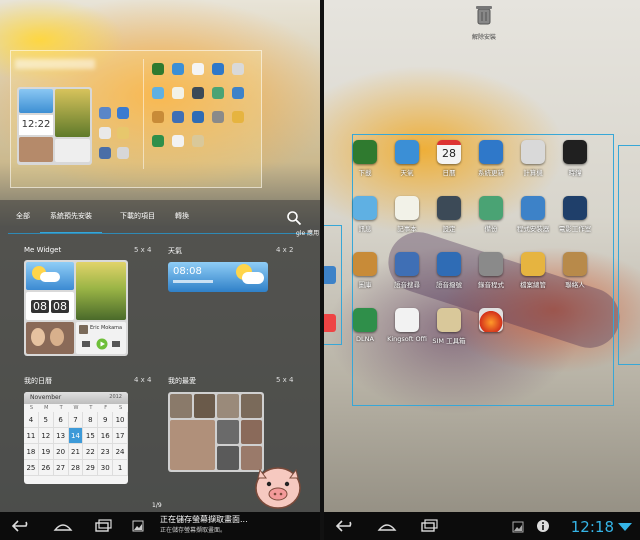 This screenshot has width=640, height=540. Describe the element at coordinates (182, 381) in the screenshot. I see `widget-title-favorites: 我的最愛` at that location.